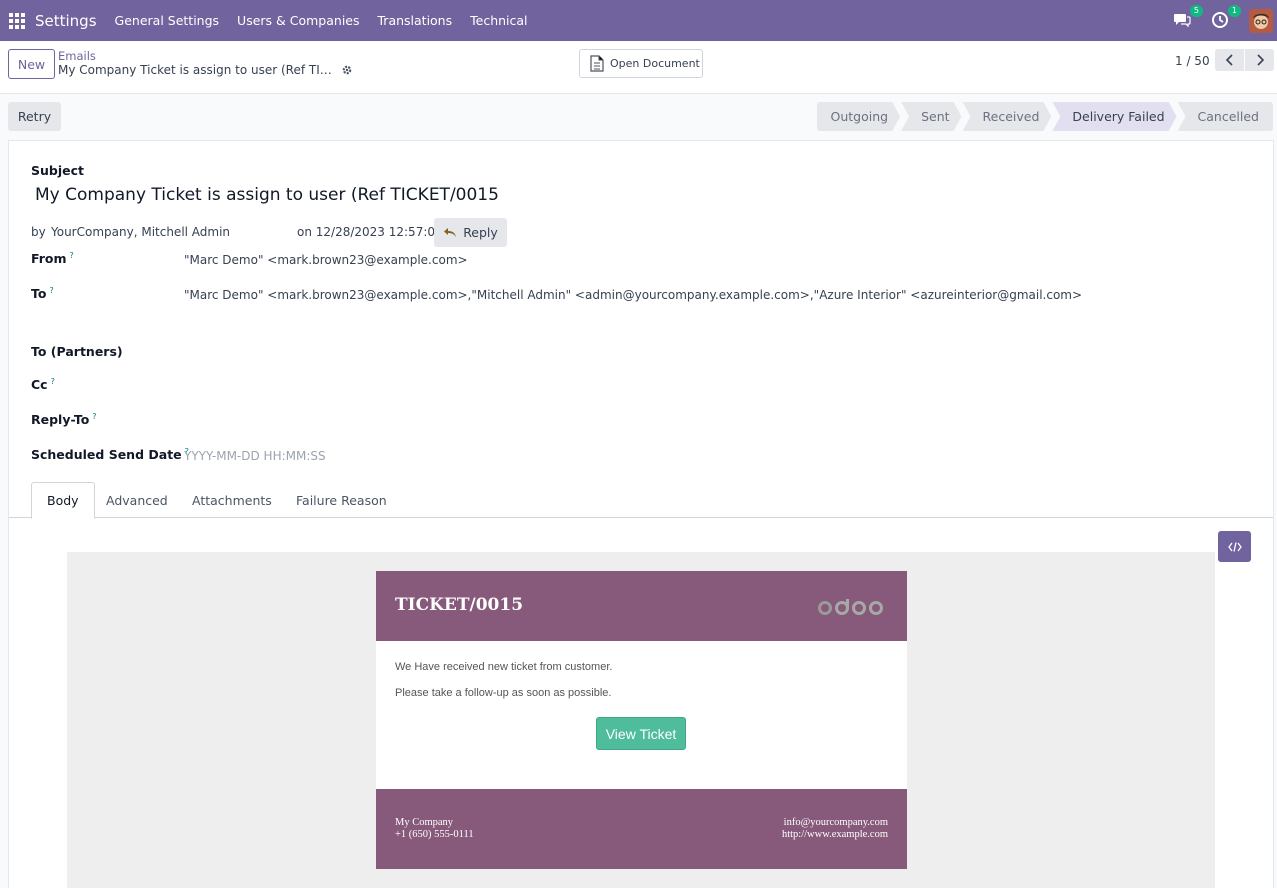  Describe the element at coordinates (1234, 10) in the screenshot. I see `activities-badge: 1` at that location.